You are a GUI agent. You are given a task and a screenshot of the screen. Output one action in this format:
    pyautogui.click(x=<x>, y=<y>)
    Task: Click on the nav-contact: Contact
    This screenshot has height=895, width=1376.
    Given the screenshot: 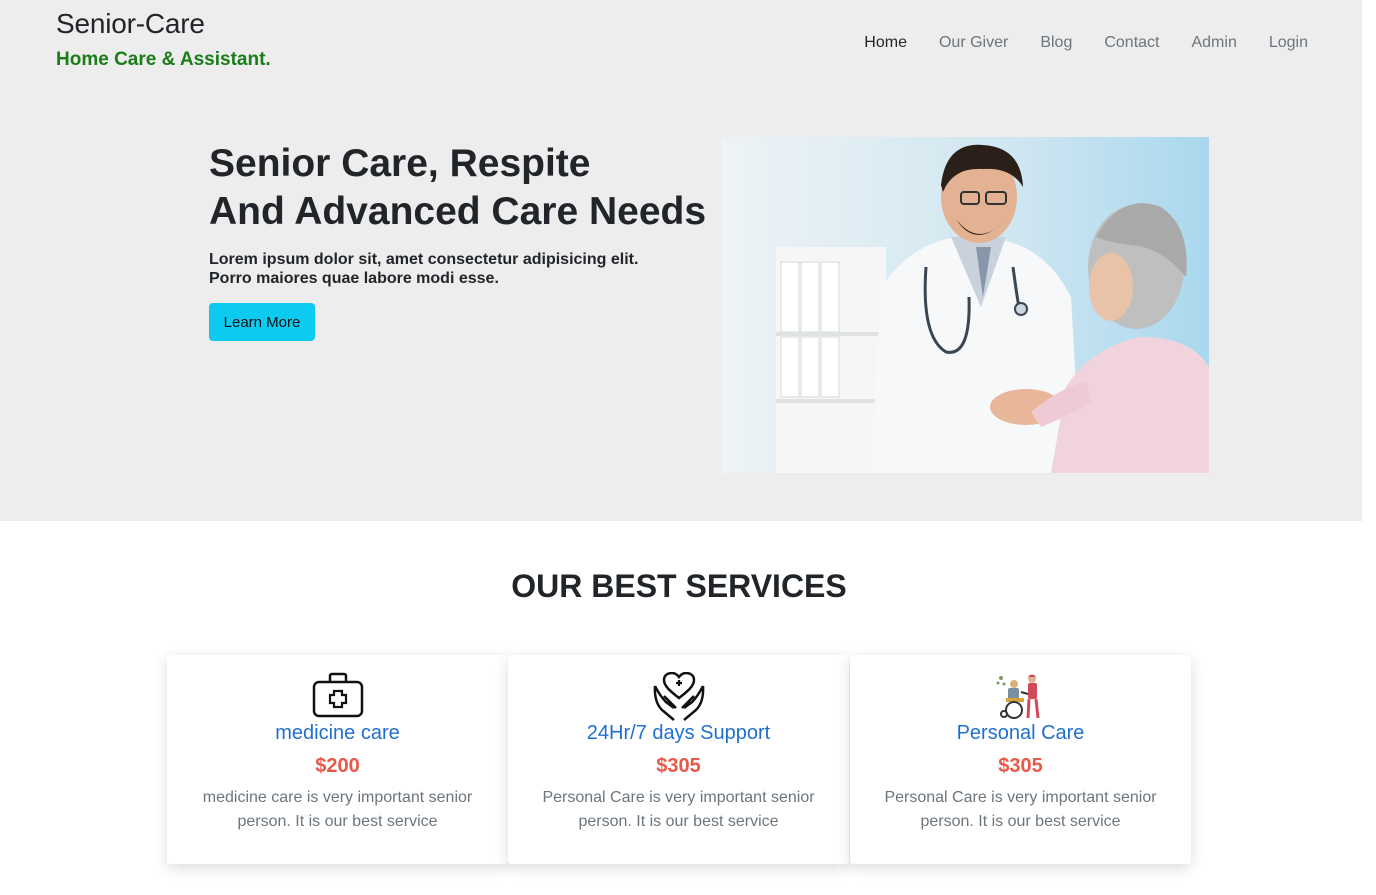 What is the action you would take?
    pyautogui.click(x=1131, y=43)
    